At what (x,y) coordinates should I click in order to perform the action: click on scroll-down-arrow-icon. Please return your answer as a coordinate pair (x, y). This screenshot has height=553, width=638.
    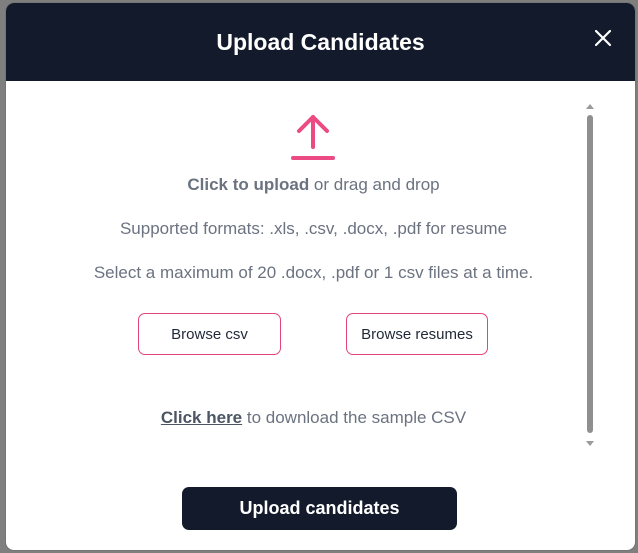
    Looking at the image, I should click on (590, 443).